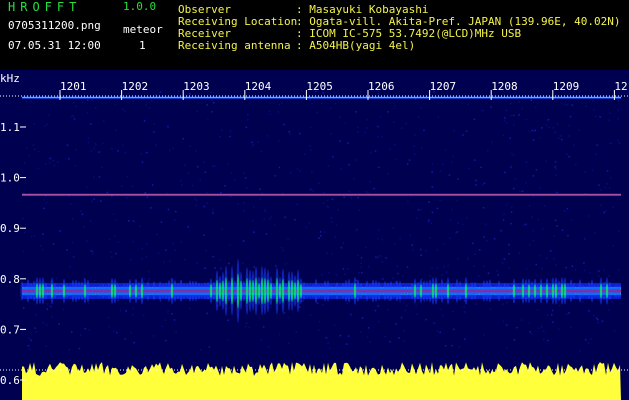 The width and height of the screenshot is (629, 400). What do you see at coordinates (45, 7) in the screenshot?
I see `app-brand: HROFFT` at bounding box center [45, 7].